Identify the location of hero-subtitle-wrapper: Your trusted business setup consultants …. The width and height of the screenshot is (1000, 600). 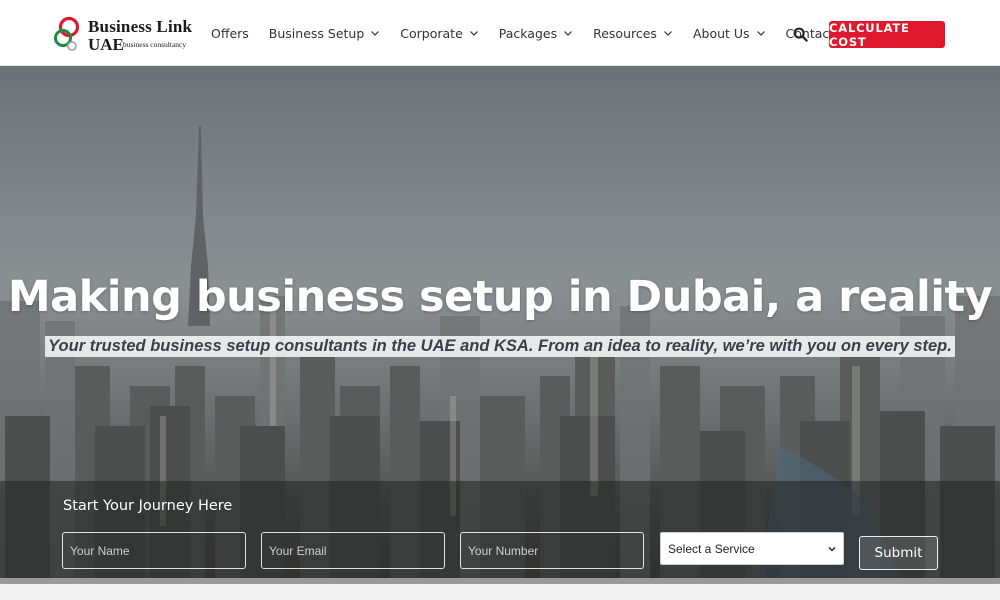
(500, 346).